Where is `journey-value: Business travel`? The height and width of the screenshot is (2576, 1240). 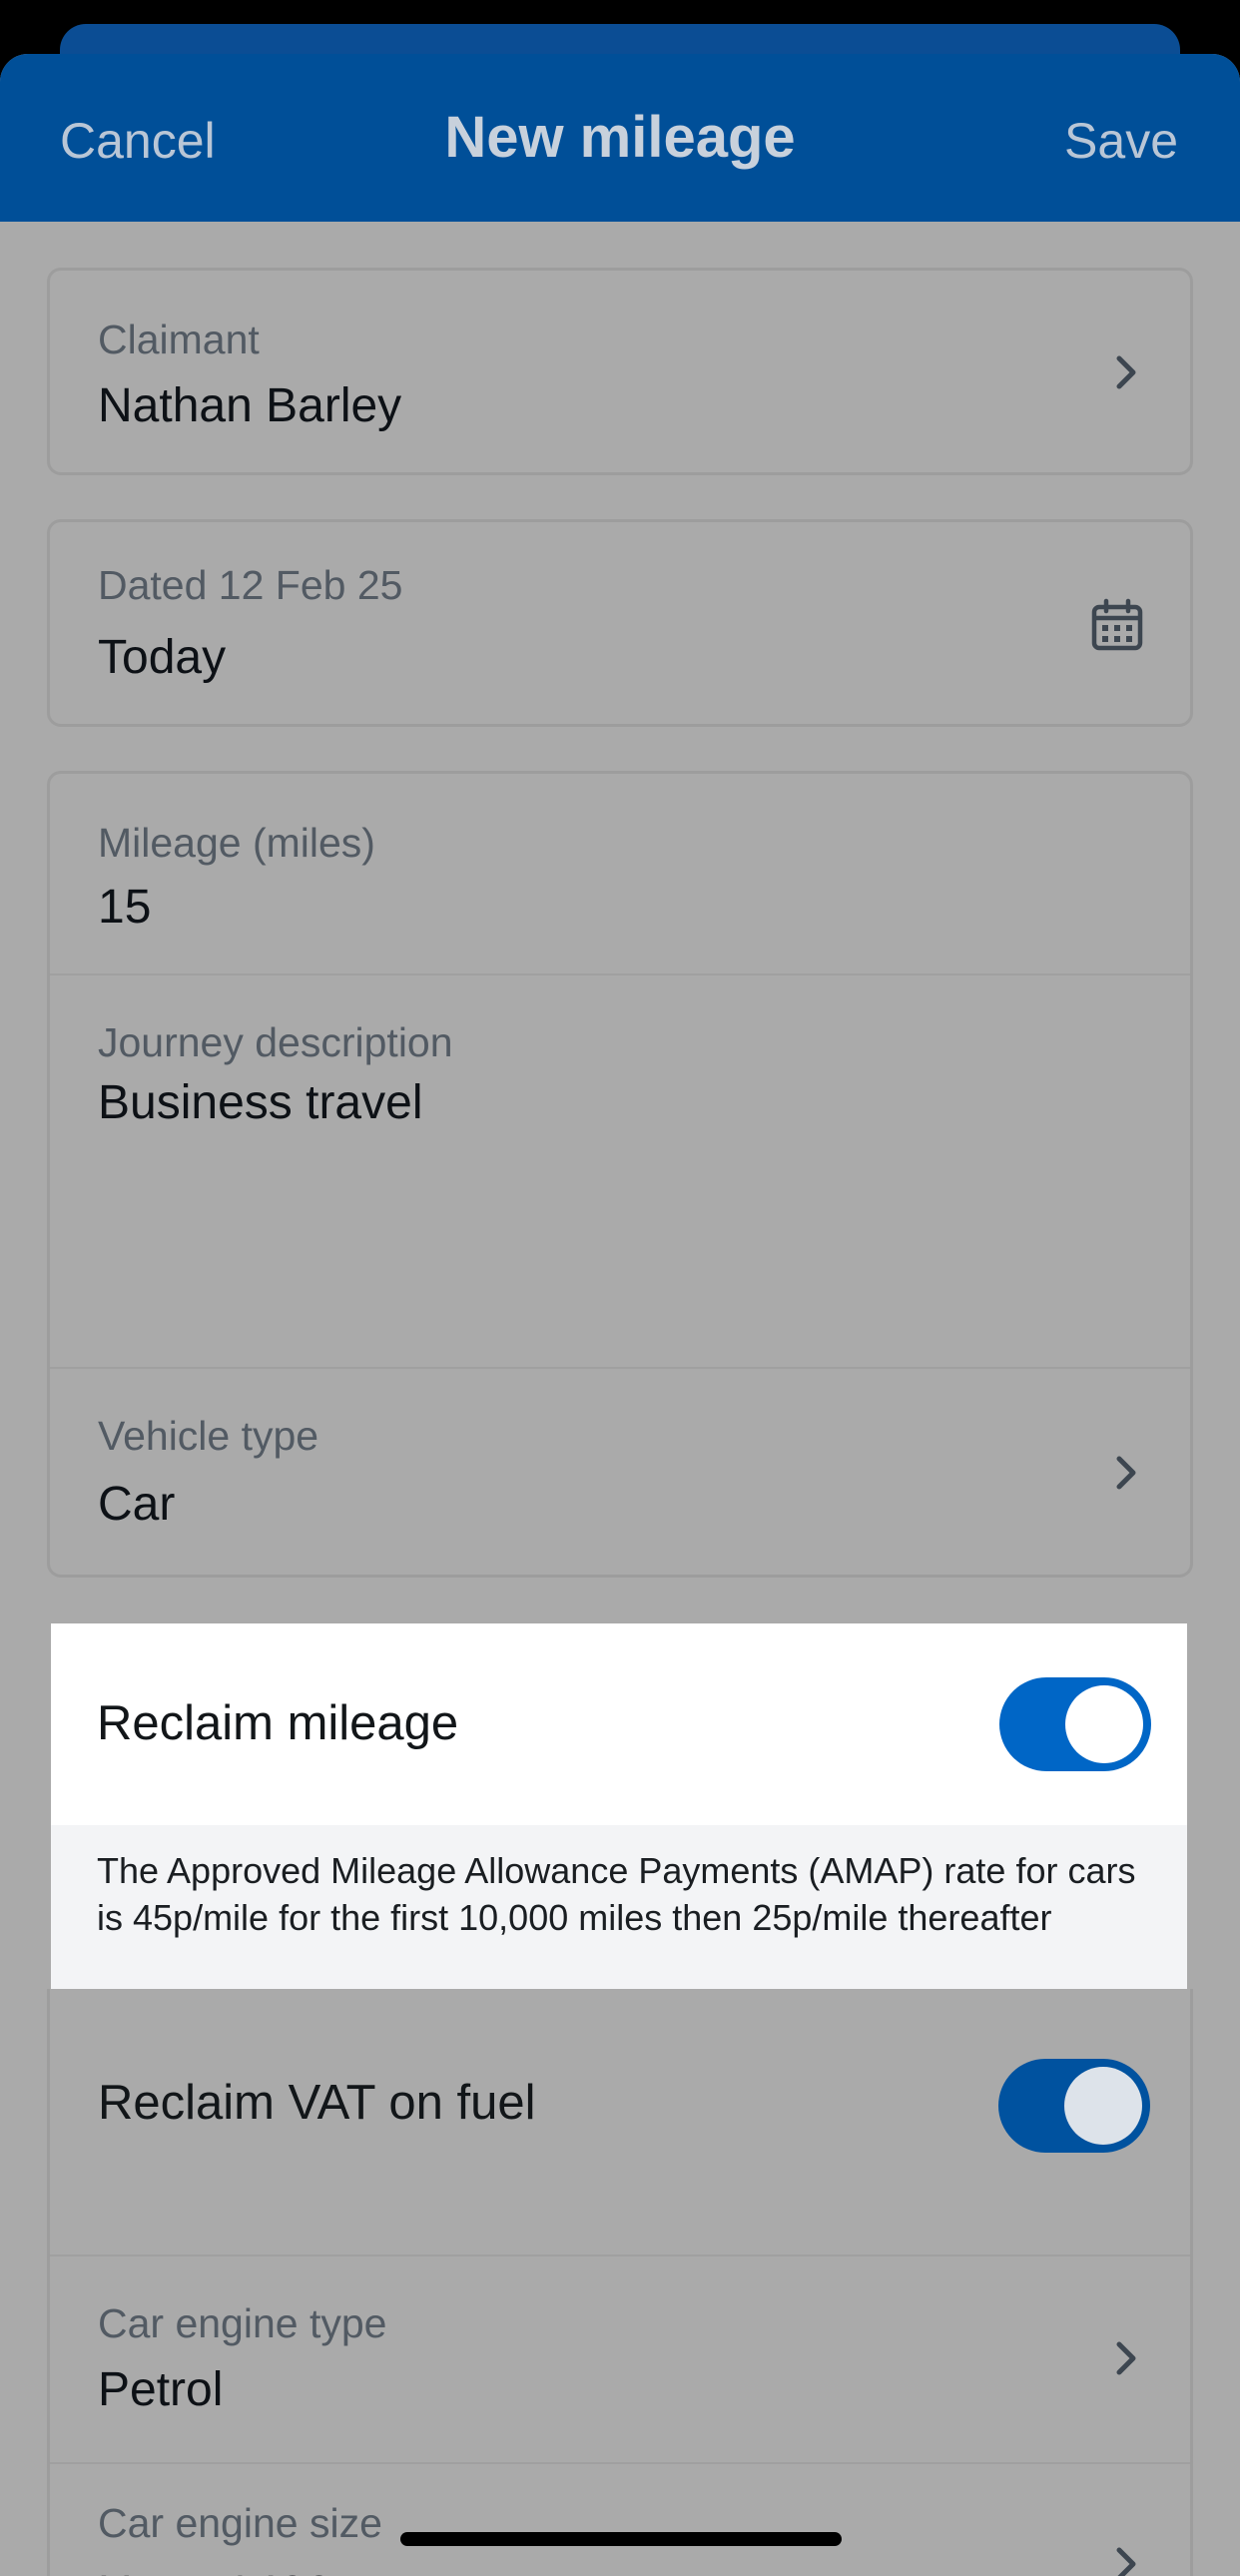 journey-value: Business travel is located at coordinates (260, 1102).